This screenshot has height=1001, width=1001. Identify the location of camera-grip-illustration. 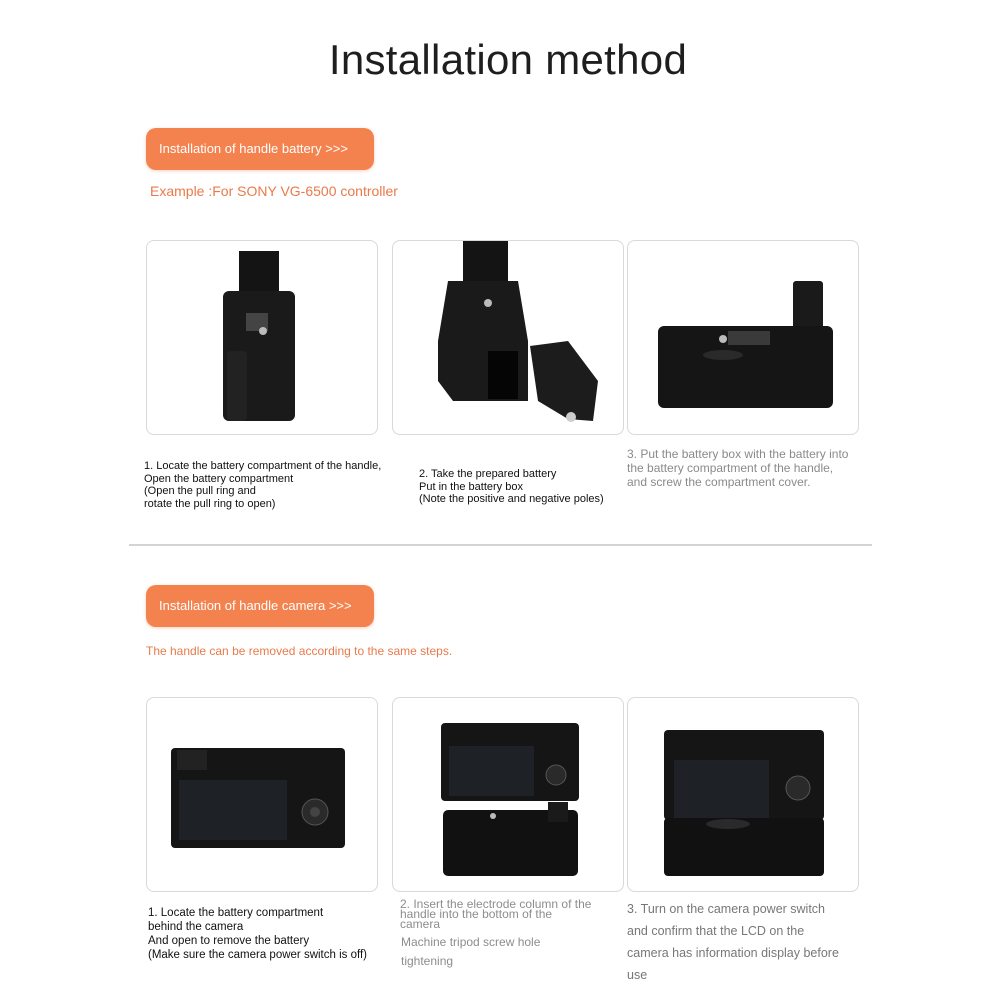
(510, 799).